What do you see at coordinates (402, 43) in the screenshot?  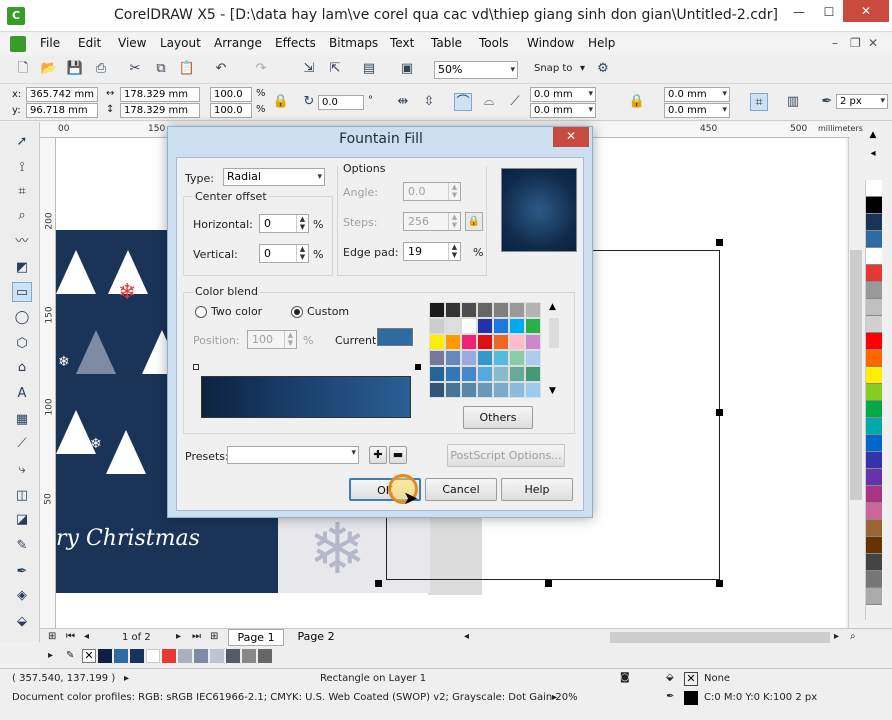 I see `menu-text: Text` at bounding box center [402, 43].